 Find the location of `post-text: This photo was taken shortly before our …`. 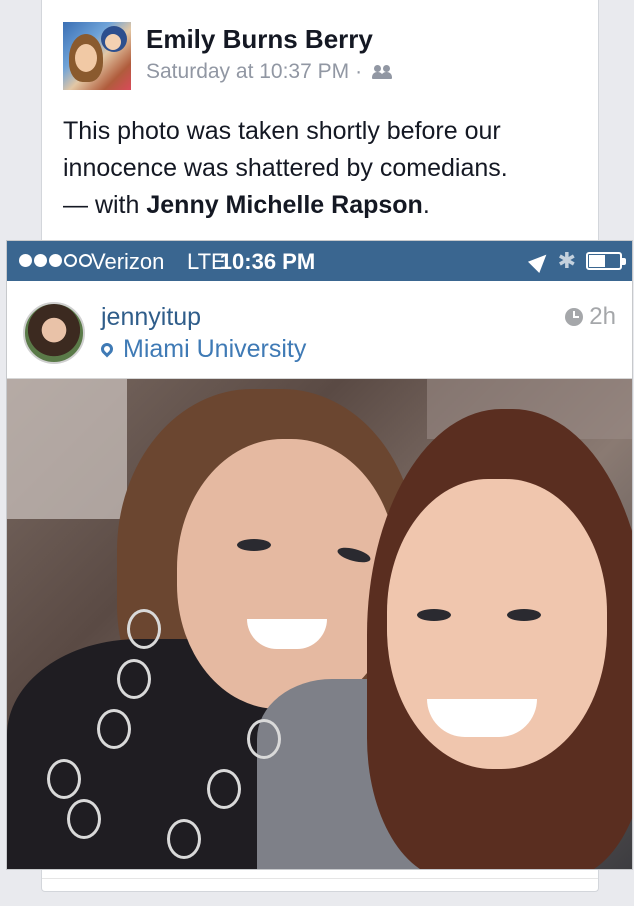

post-text: This photo was taken shortly before our … is located at coordinates (328, 168).